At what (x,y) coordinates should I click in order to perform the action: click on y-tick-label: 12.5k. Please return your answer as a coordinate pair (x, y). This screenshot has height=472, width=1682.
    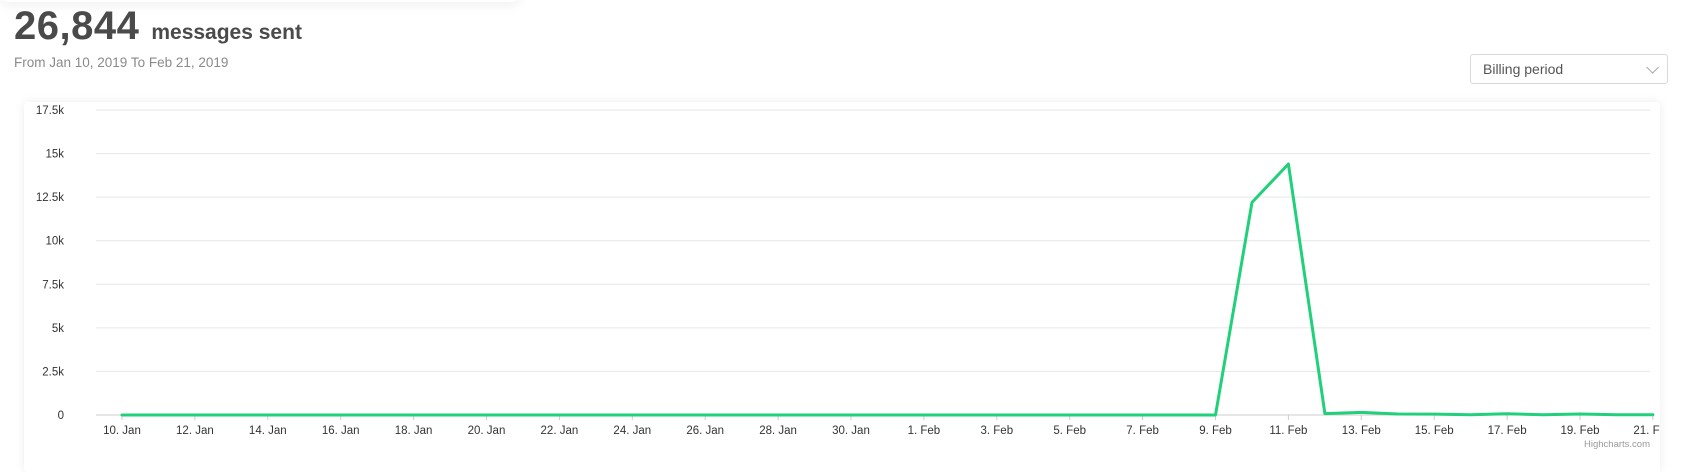
    Looking at the image, I should click on (50, 198).